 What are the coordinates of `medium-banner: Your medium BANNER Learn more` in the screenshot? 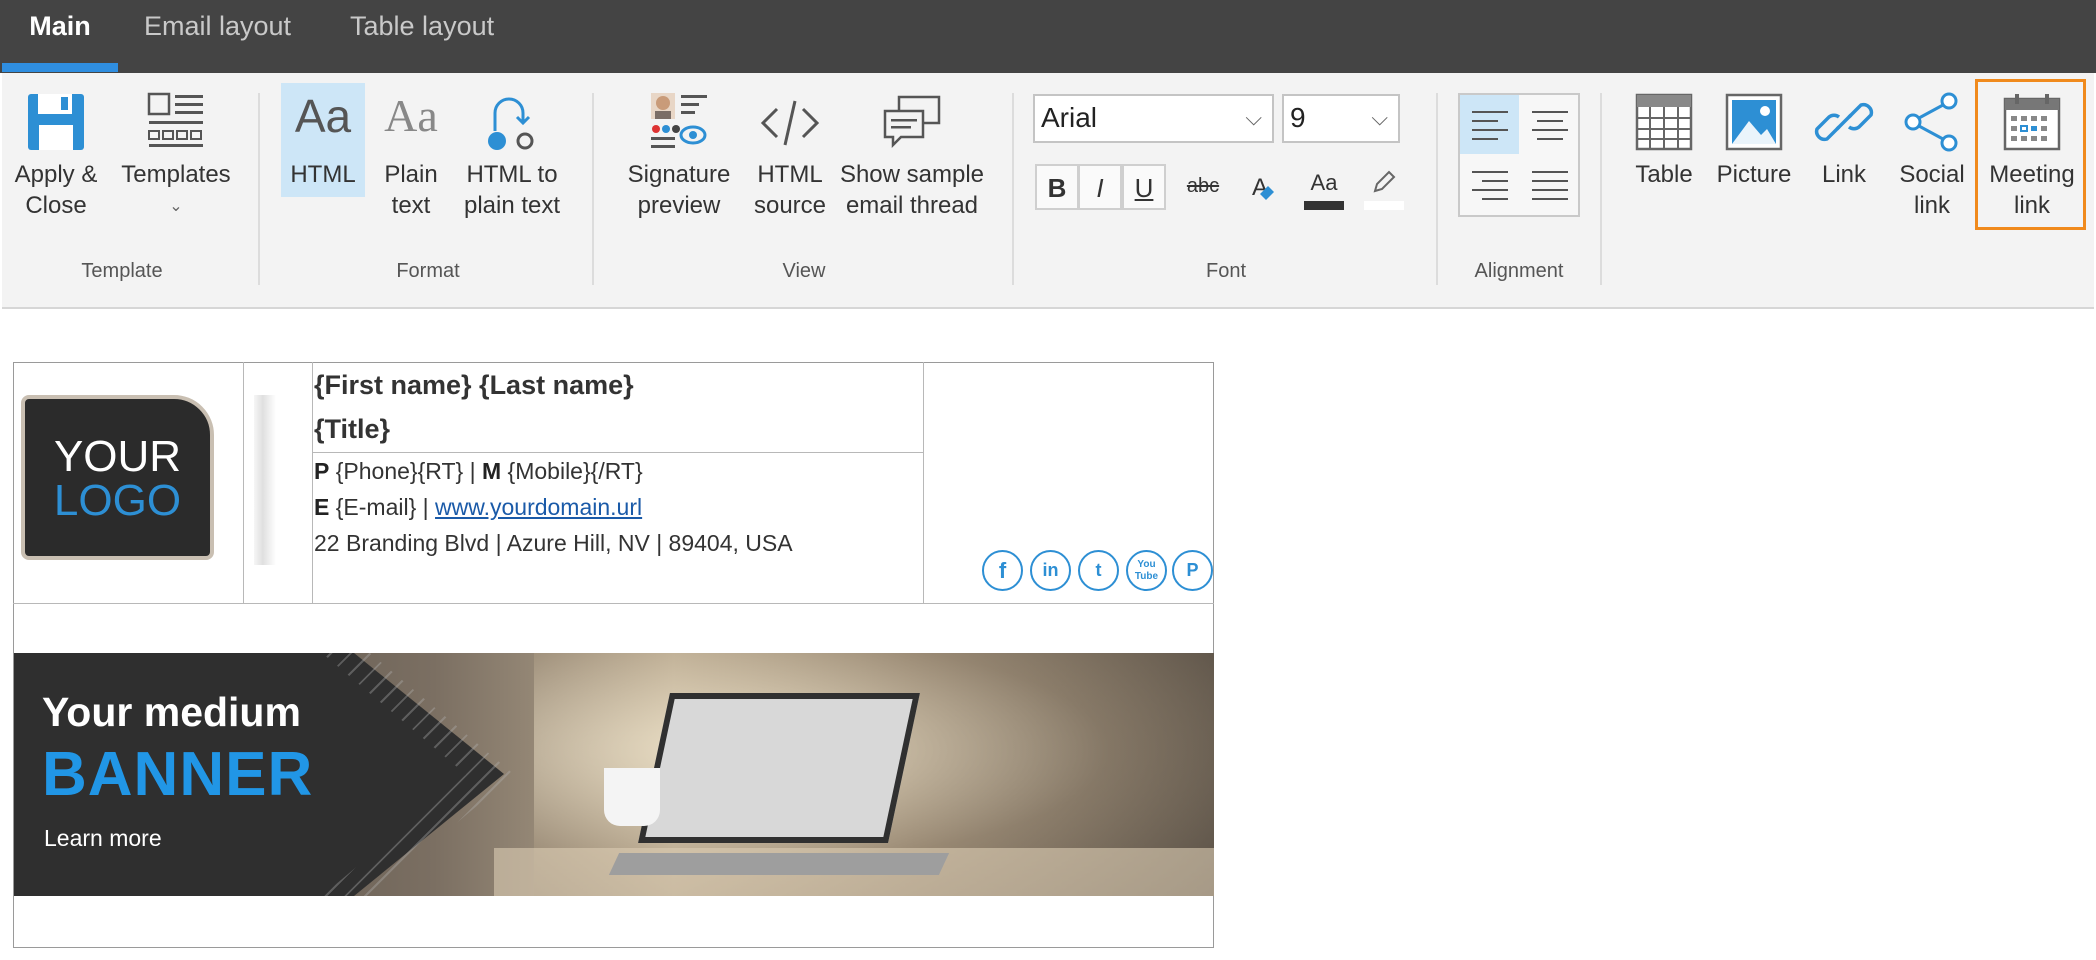 It's located at (614, 774).